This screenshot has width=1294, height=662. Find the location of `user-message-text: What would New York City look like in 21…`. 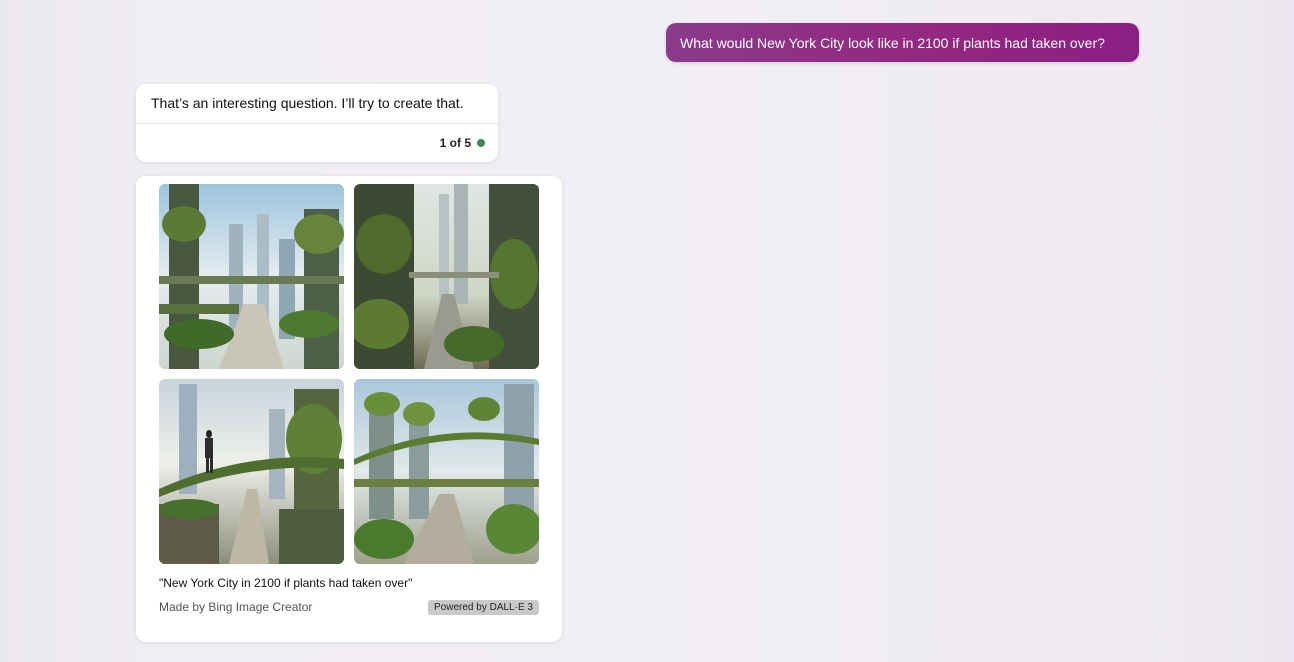

user-message-text: What would New York City look like in 21… is located at coordinates (892, 42).